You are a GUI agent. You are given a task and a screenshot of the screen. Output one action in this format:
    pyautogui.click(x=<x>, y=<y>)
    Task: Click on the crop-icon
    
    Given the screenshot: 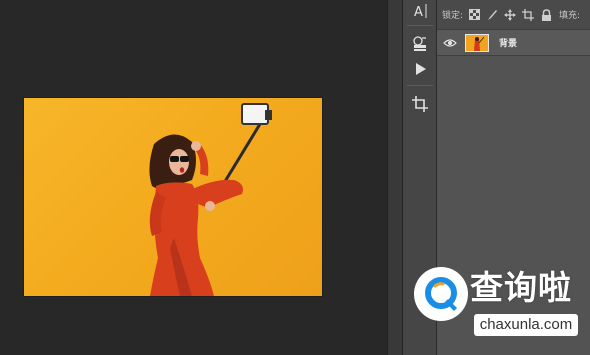 What is the action you would take?
    pyautogui.click(x=420, y=104)
    